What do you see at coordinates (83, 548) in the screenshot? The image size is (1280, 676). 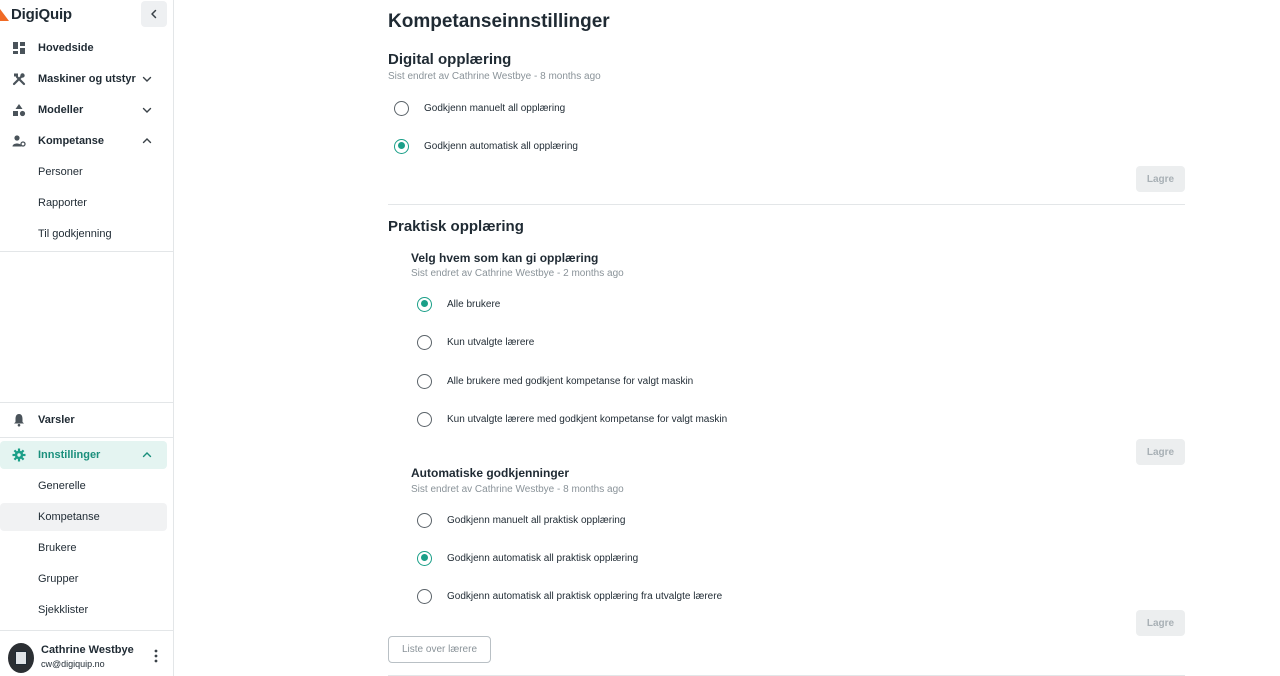 I see `sidebar-subitem-brukere: Brukere` at bounding box center [83, 548].